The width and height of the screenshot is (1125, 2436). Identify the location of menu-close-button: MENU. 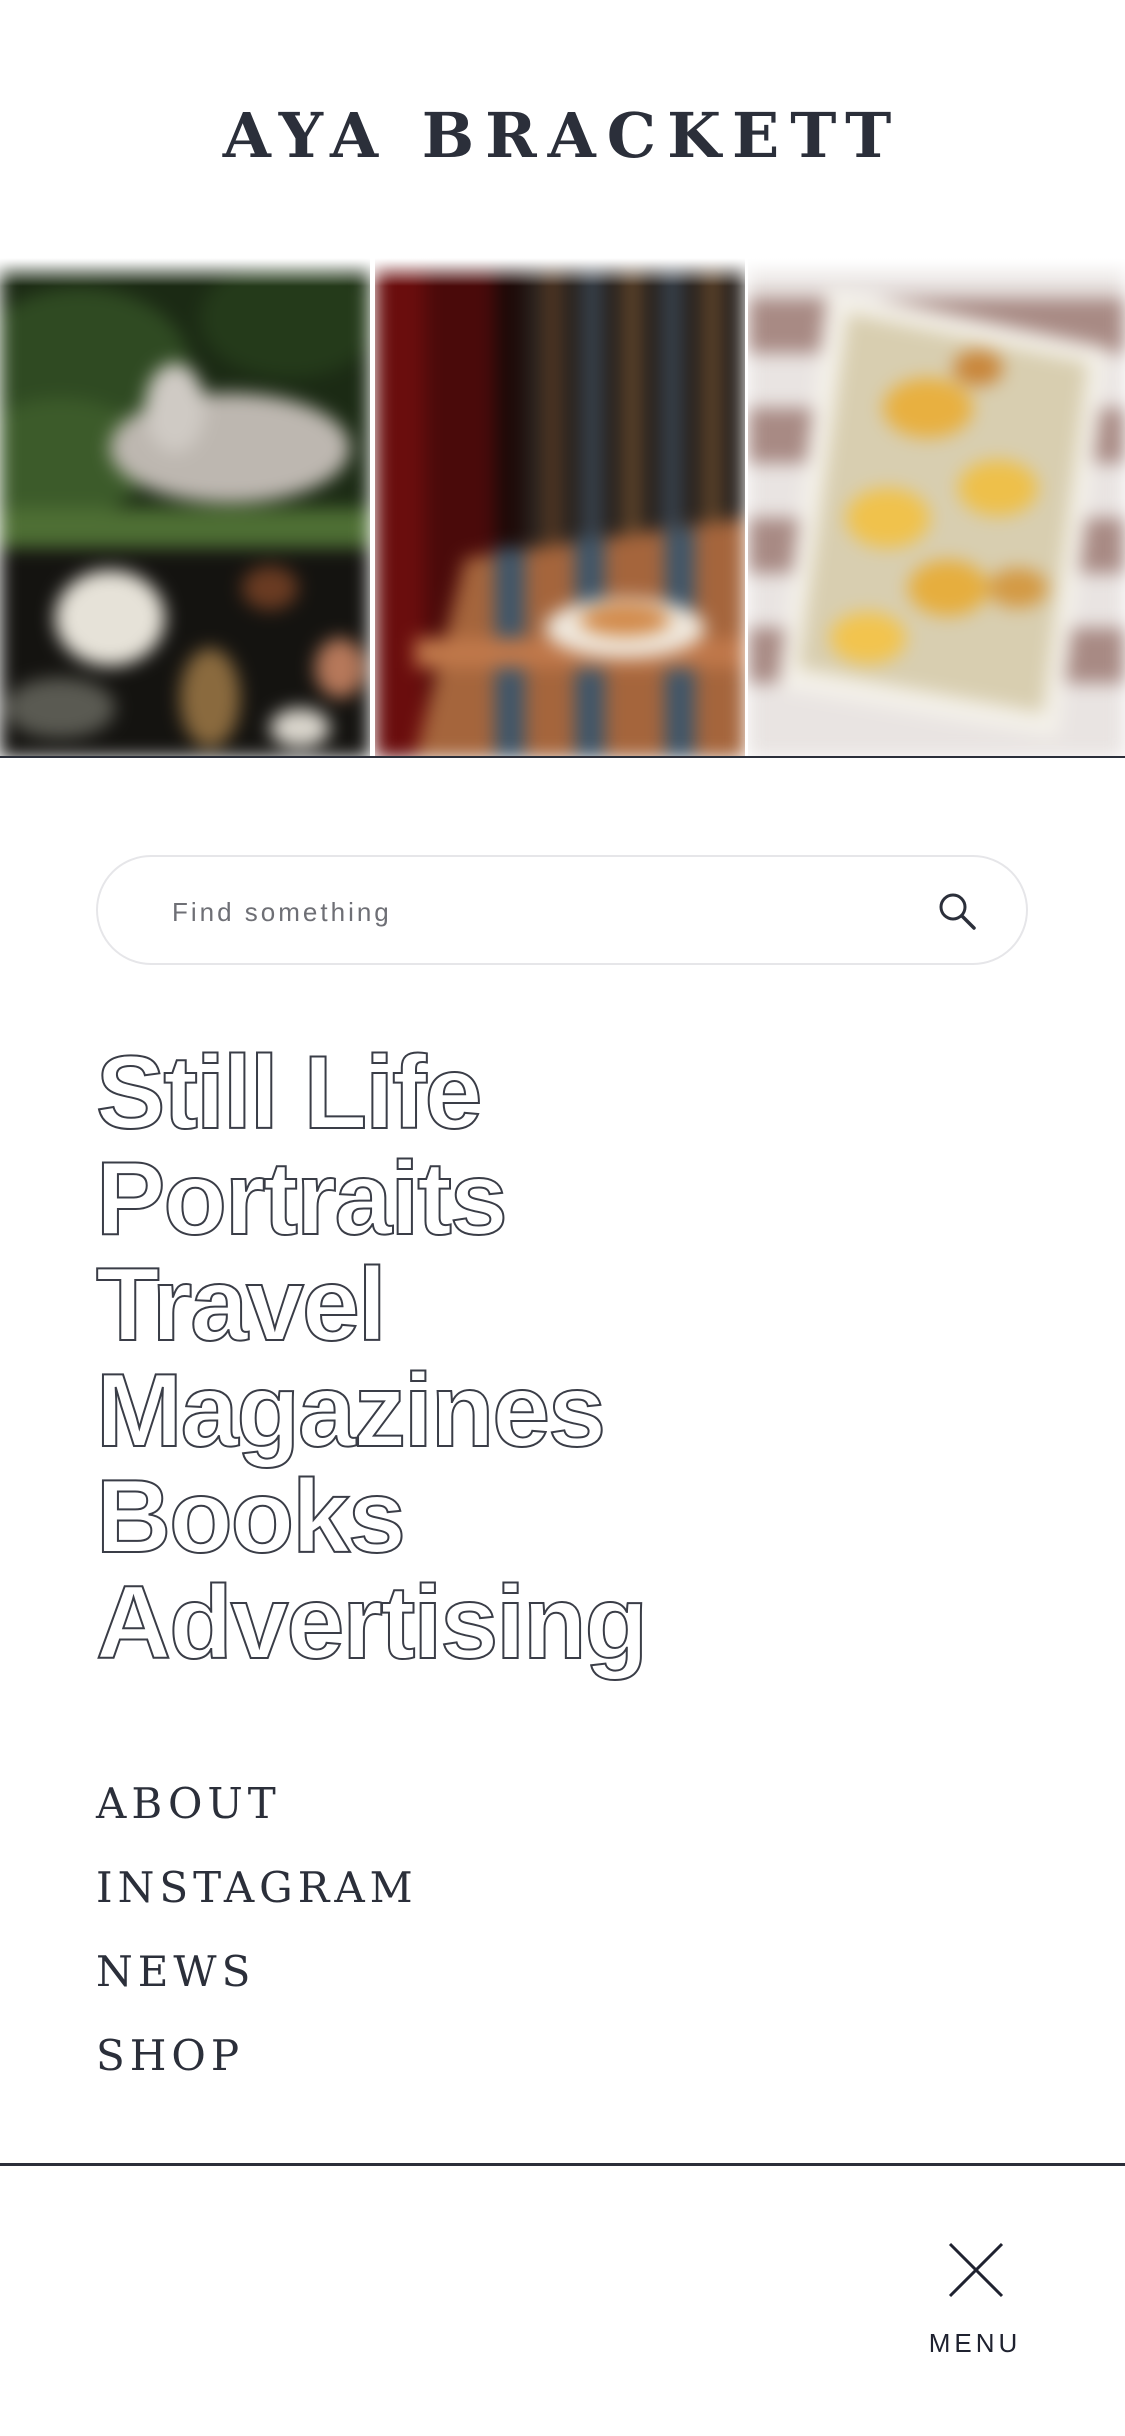
(975, 2302).